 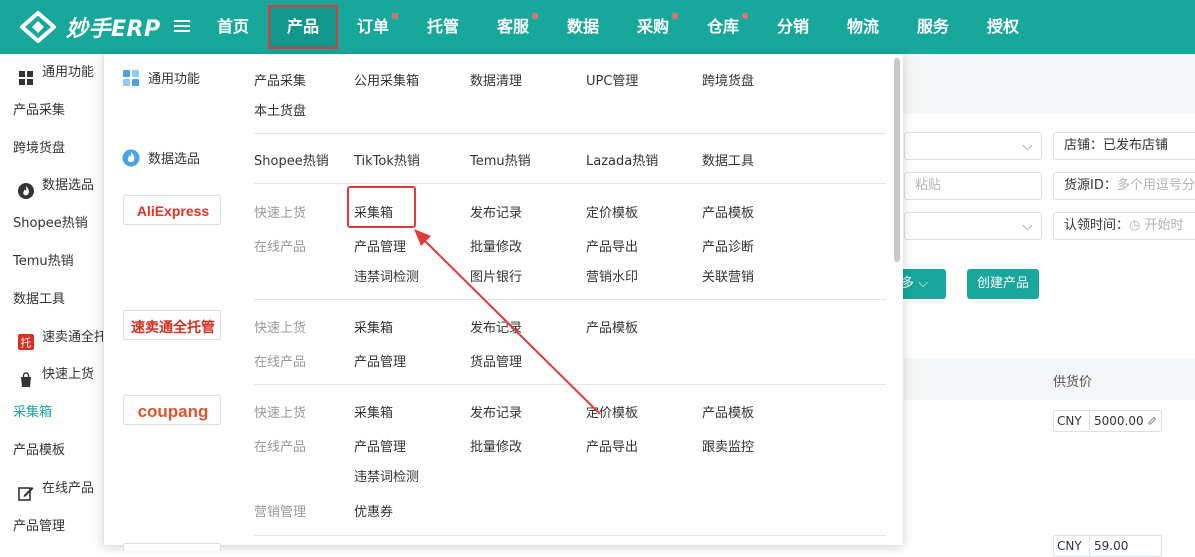 What do you see at coordinates (1124, 146) in the screenshot?
I see `store-select: 店铺：已发布店铺` at bounding box center [1124, 146].